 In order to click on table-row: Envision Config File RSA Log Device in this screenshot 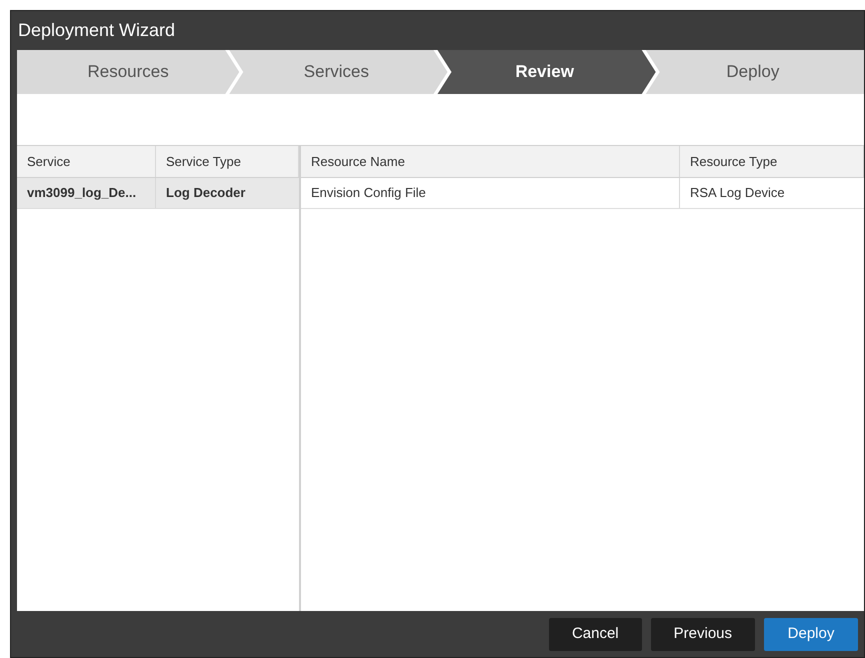, I will do `click(582, 193)`.